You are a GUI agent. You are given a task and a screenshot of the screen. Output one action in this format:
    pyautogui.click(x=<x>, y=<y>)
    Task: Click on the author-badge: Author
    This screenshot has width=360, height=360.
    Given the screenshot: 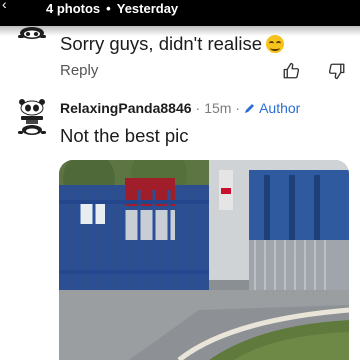 What is the action you would take?
    pyautogui.click(x=272, y=108)
    